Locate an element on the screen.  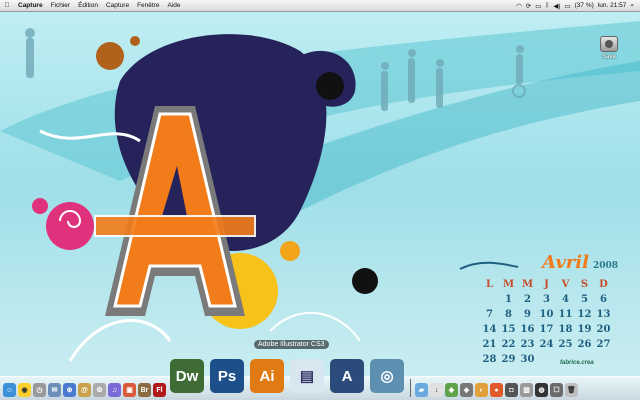
calendar-day: 27 is located at coordinates (603, 344).